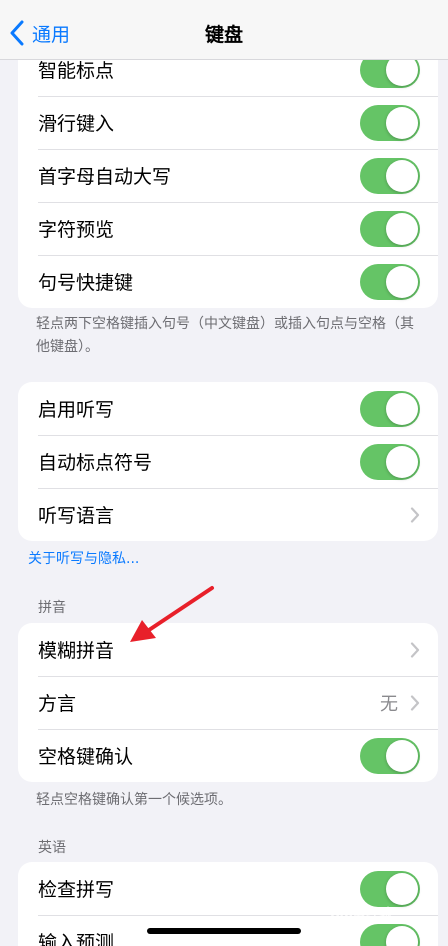 The width and height of the screenshot is (448, 946). What do you see at coordinates (105, 177) in the screenshot?
I see `auto-capitalization-label: 首字母自动大写` at bounding box center [105, 177].